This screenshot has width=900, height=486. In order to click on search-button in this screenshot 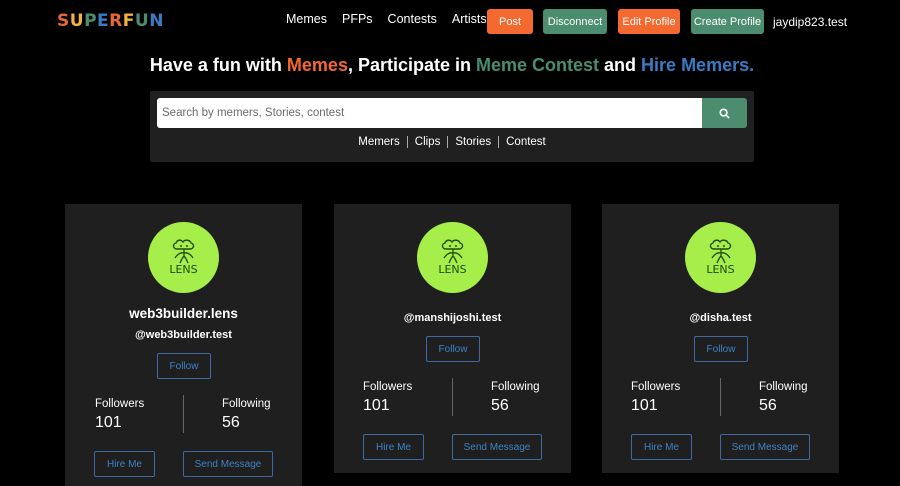, I will do `click(724, 113)`.